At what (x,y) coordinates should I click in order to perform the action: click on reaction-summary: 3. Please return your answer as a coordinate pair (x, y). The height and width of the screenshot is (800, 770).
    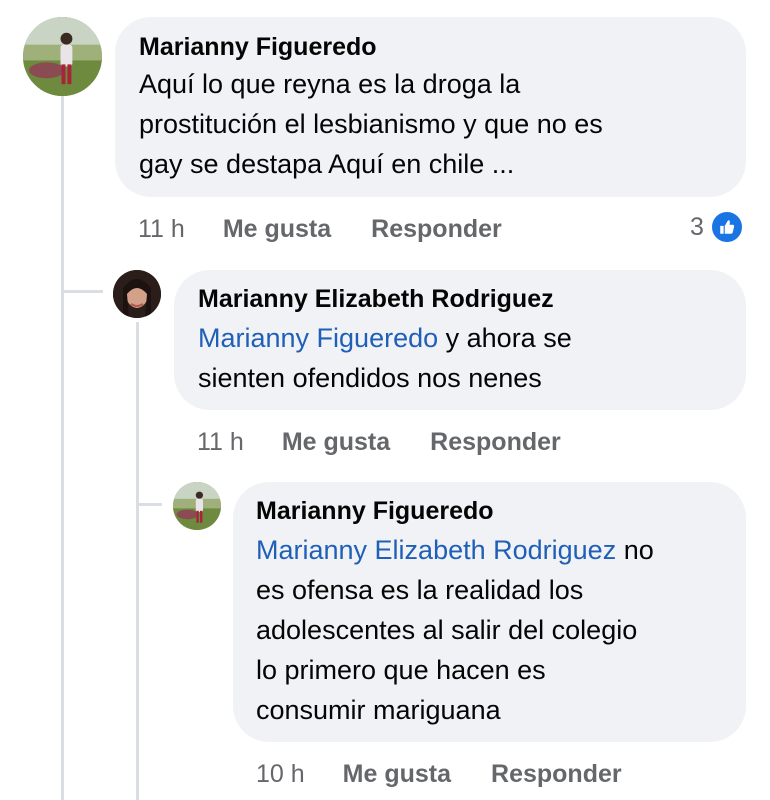
    Looking at the image, I should click on (717, 227).